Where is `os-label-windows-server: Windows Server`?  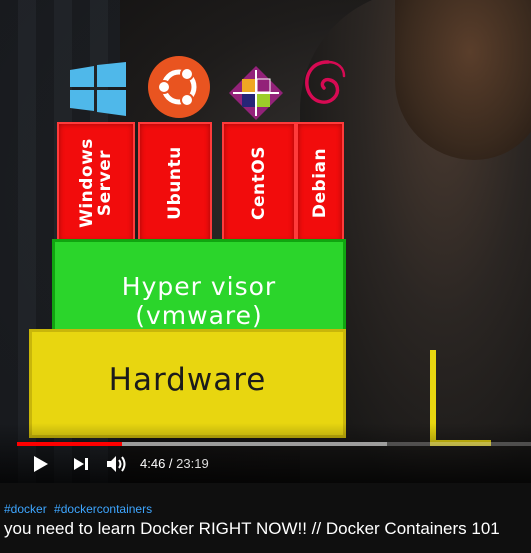 os-label-windows-server: Windows Server is located at coordinates (96, 183).